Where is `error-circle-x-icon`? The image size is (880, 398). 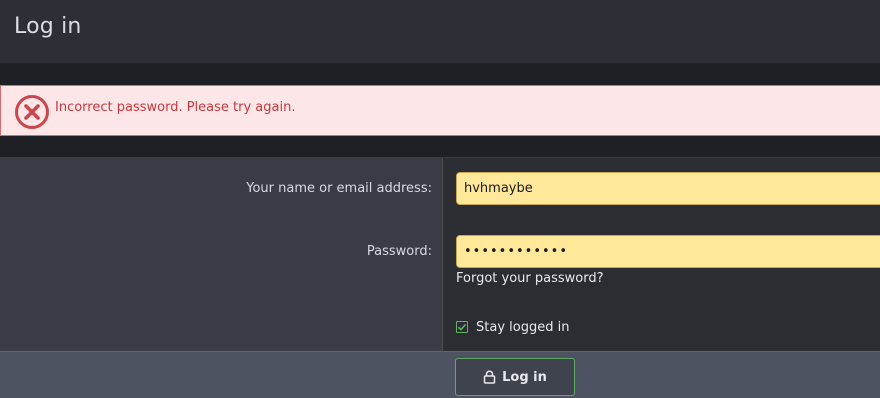 error-circle-x-icon is located at coordinates (32, 112).